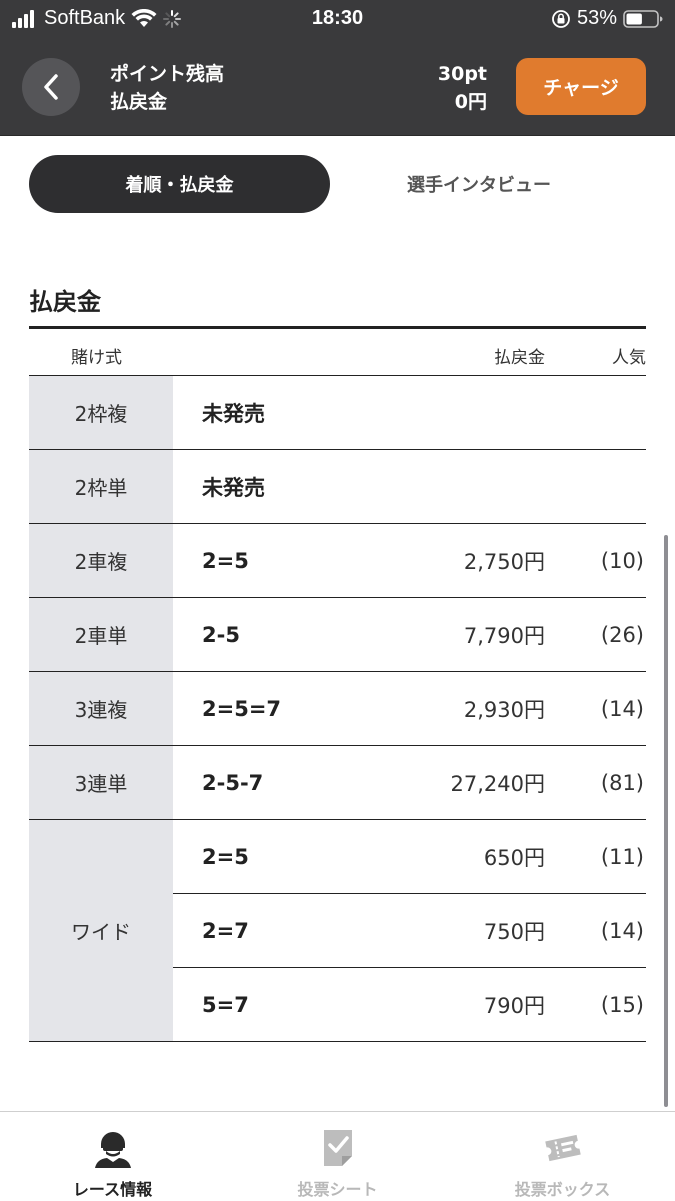 This screenshot has width=675, height=1201. I want to click on rider-icon, so click(112, 1150).